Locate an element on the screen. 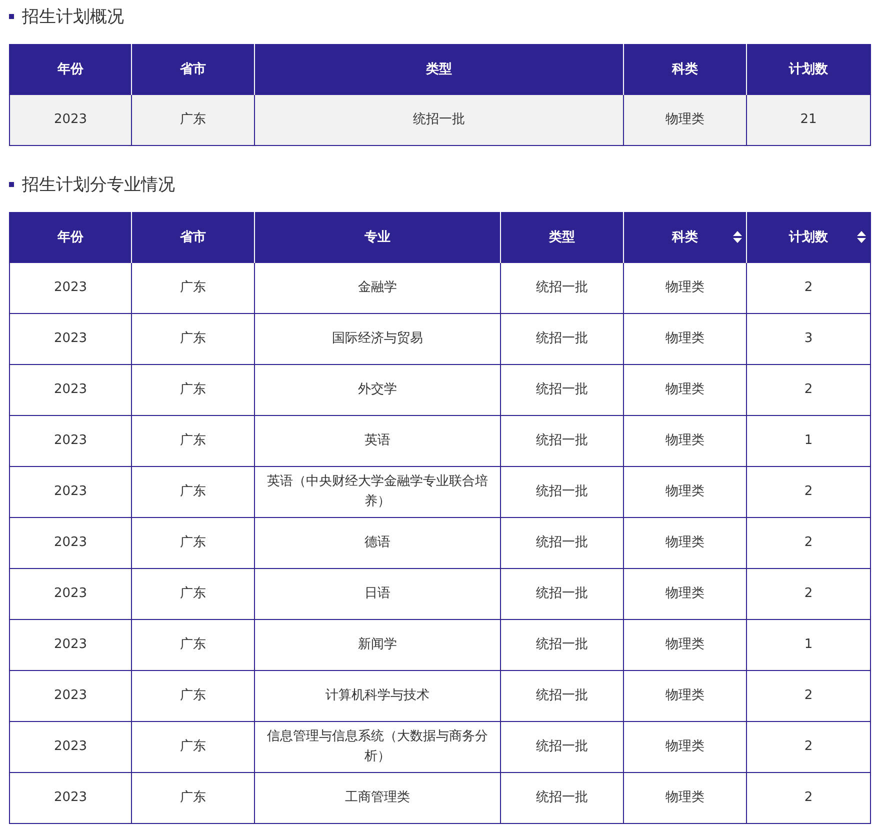  table-cell: 英语（中央财经大学金融学专业联合培养） is located at coordinates (377, 492).